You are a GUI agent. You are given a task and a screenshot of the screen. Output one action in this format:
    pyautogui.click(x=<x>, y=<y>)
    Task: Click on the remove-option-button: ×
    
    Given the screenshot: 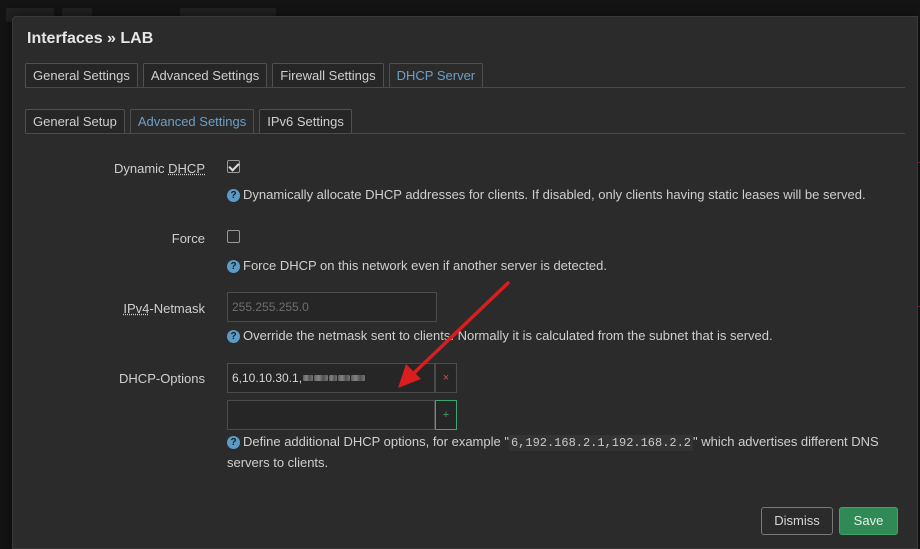 What is the action you would take?
    pyautogui.click(x=446, y=378)
    